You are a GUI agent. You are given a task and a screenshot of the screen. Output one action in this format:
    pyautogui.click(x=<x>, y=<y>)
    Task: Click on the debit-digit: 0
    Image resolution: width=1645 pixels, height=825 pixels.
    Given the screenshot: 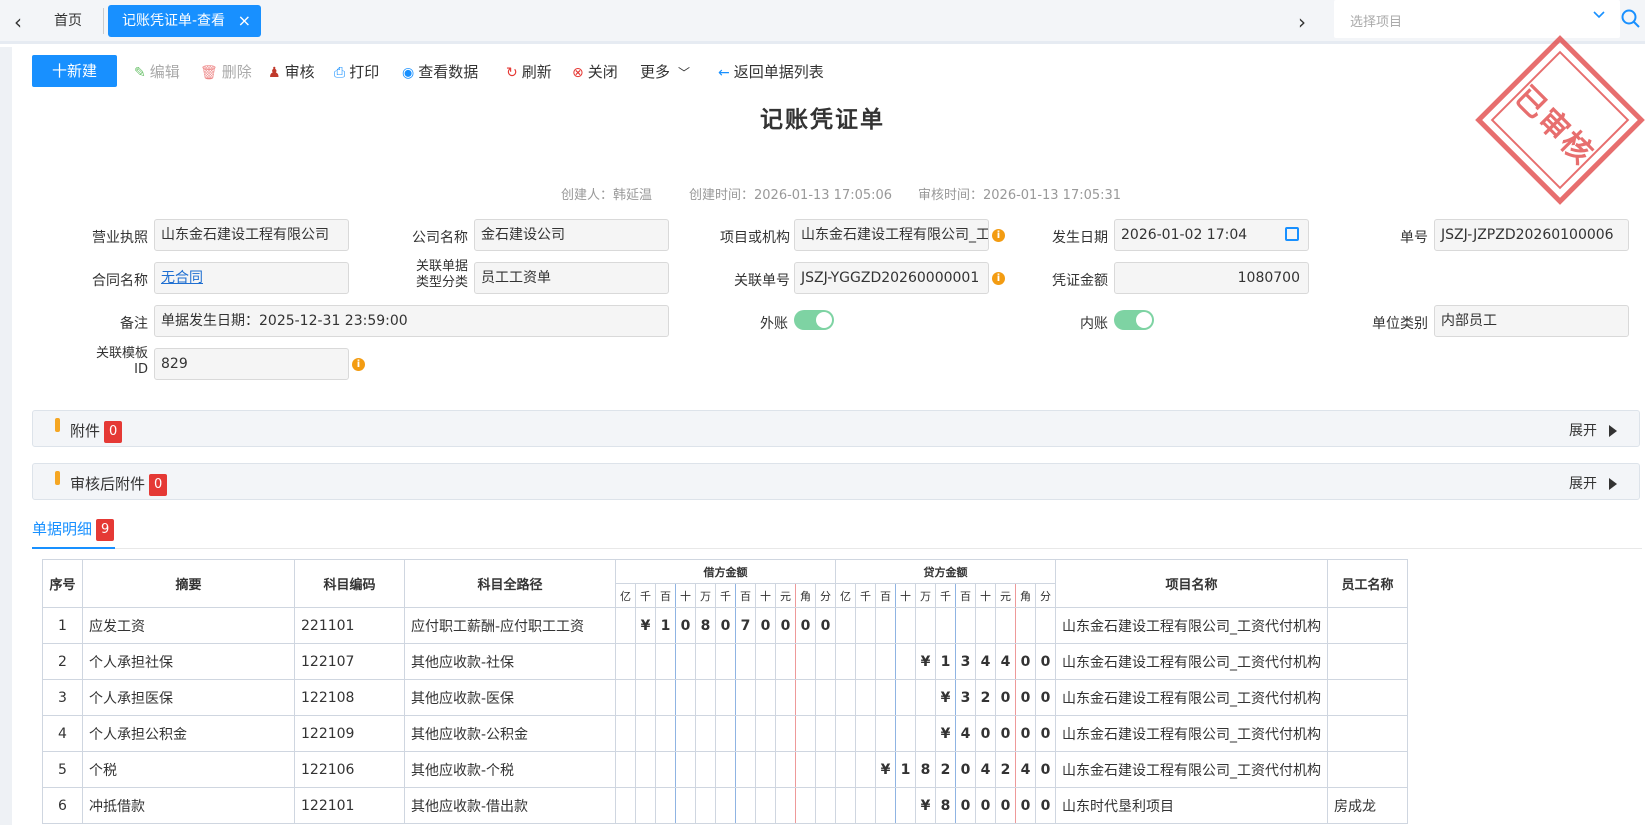 What is the action you would take?
    pyautogui.click(x=825, y=625)
    